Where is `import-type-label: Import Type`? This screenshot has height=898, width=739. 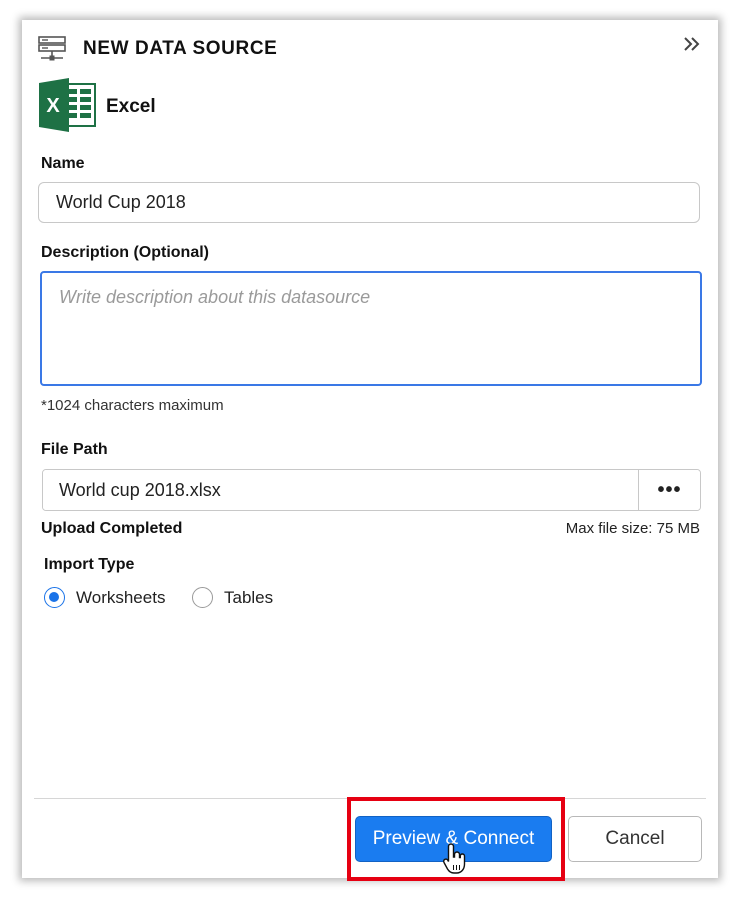 import-type-label: Import Type is located at coordinates (89, 564).